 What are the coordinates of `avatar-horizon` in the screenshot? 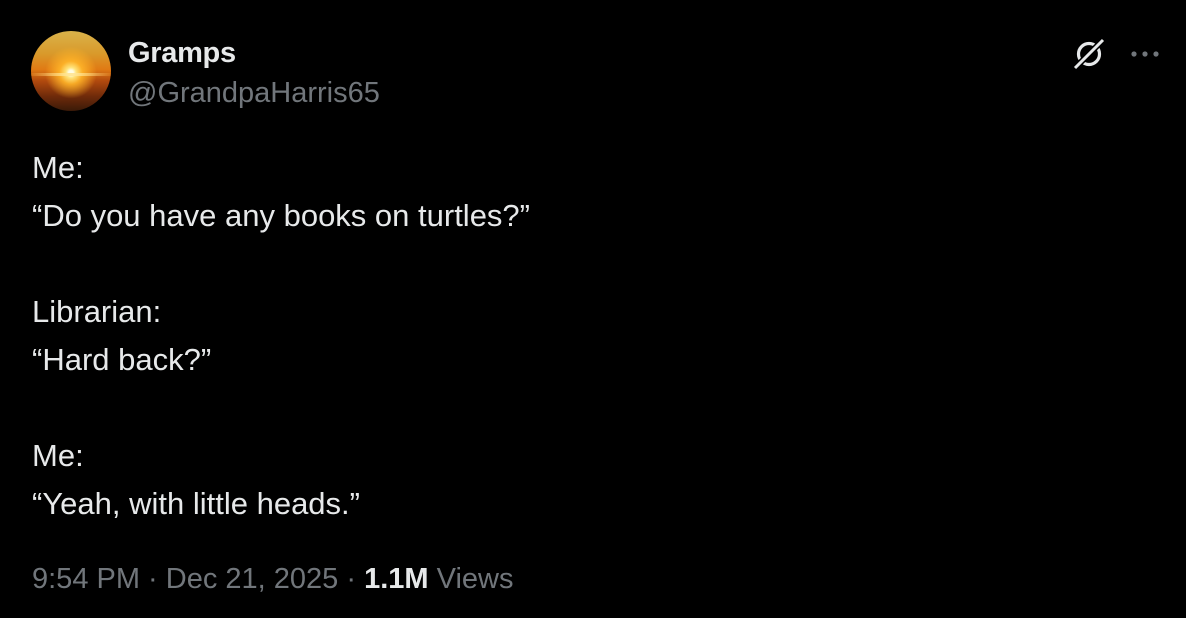 It's located at (71, 74).